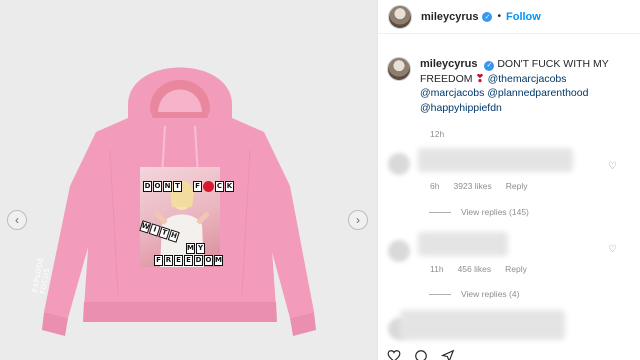 The width and height of the screenshot is (640, 360). I want to click on mention-link: @plannedparenthood, so click(537, 93).